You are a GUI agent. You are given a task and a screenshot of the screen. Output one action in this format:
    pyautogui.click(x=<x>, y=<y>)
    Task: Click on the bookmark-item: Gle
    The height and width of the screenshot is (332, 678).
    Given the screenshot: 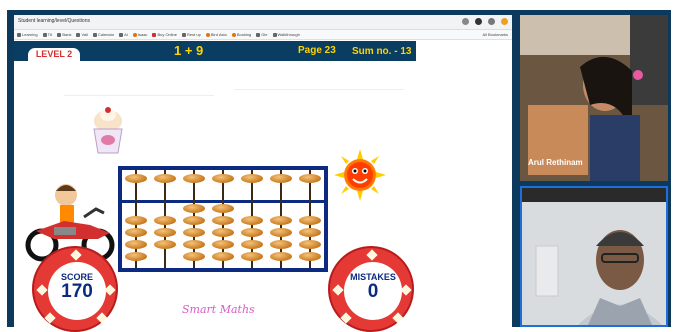 What is the action you would take?
    pyautogui.click(x=262, y=34)
    